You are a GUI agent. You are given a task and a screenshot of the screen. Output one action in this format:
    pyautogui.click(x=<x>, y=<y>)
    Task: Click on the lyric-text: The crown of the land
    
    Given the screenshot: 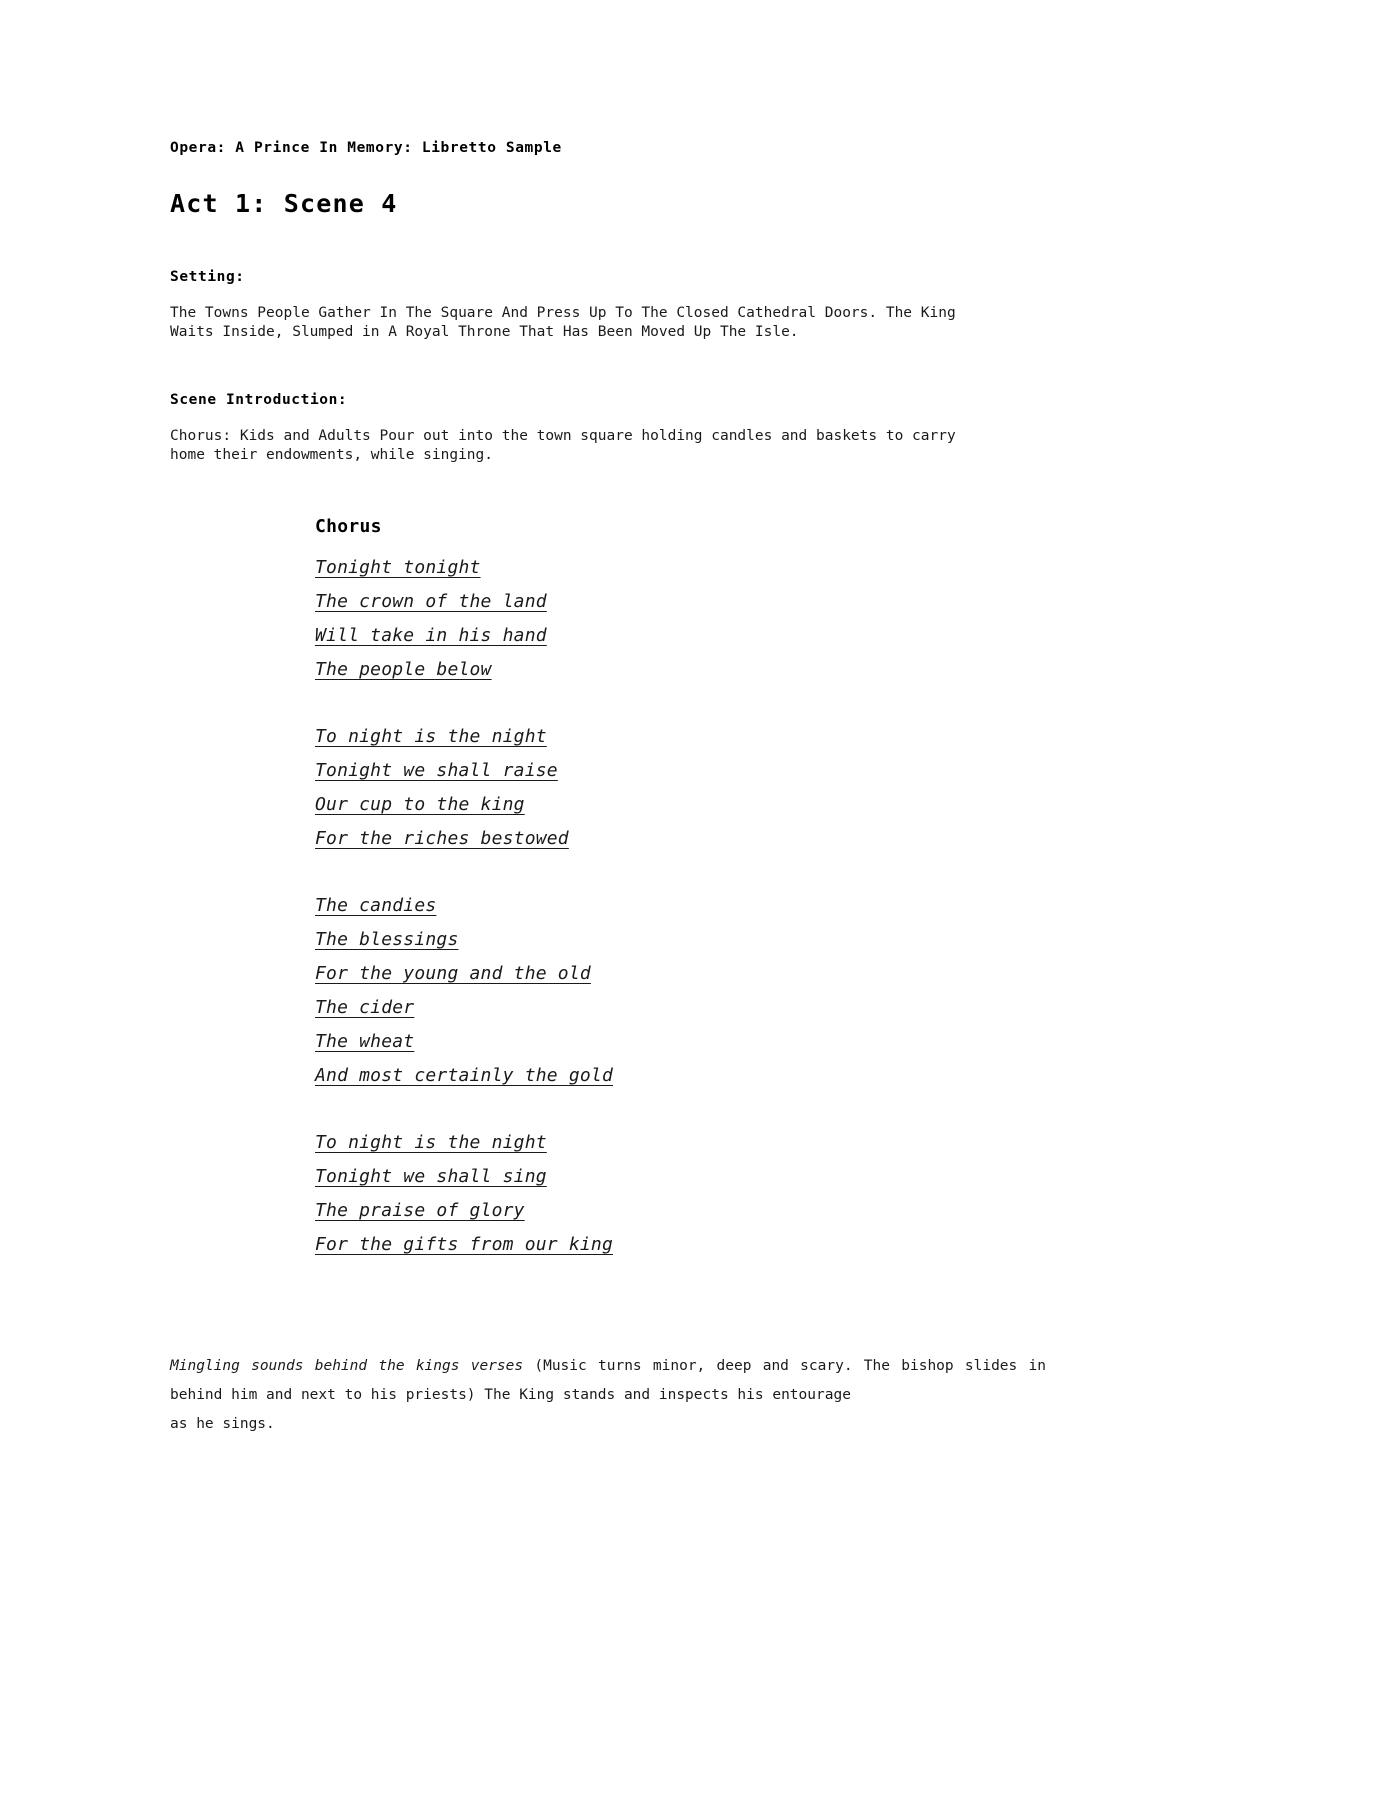 What is the action you would take?
    pyautogui.click(x=431, y=601)
    